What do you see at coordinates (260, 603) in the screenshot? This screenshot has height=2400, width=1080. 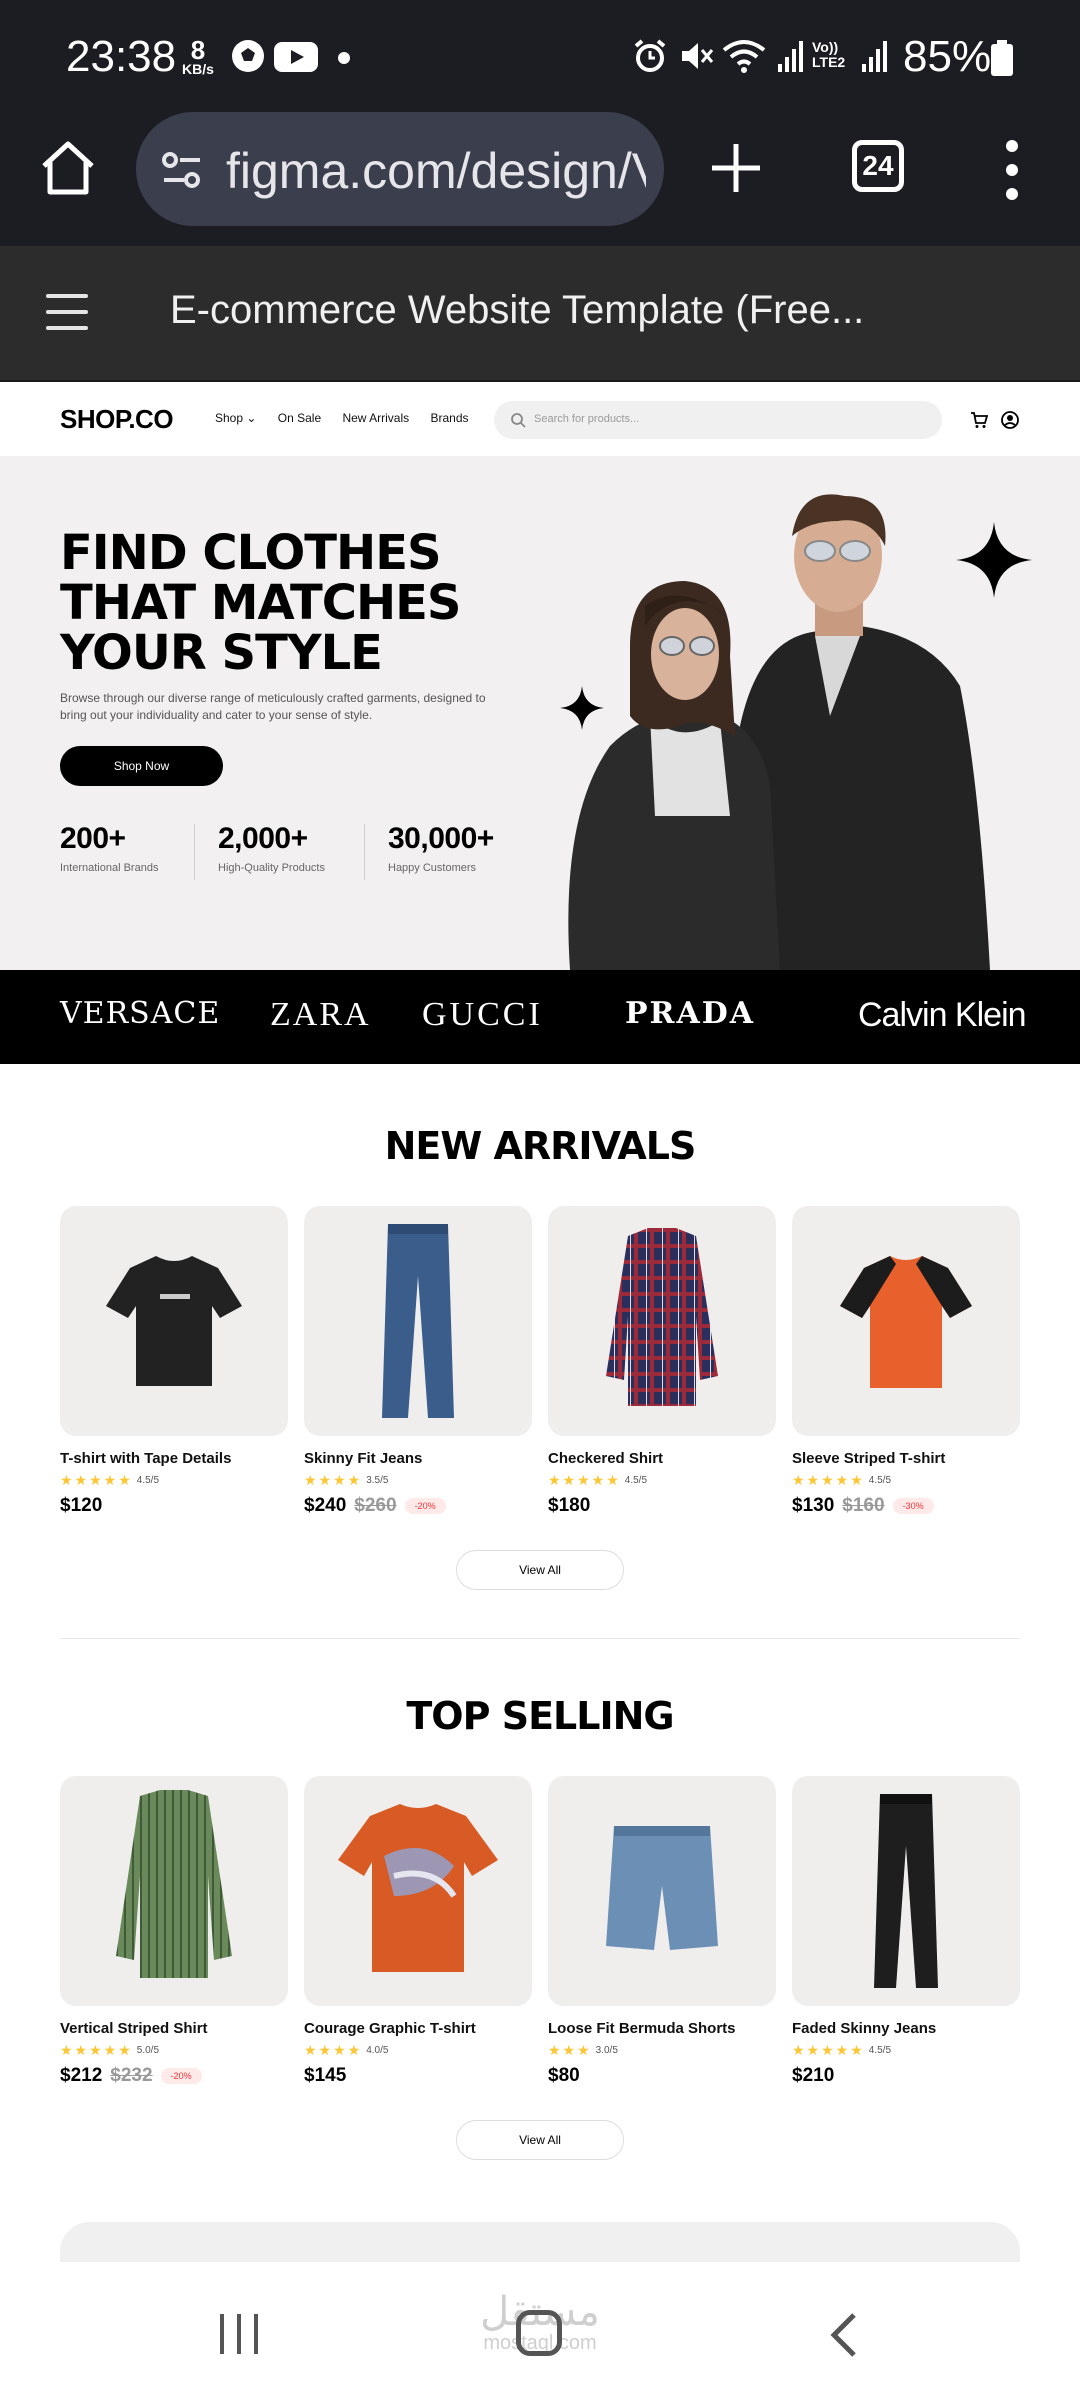 I see `hero-title: FIND CLOTHES THAT MATCHES YOUR STYLE` at bounding box center [260, 603].